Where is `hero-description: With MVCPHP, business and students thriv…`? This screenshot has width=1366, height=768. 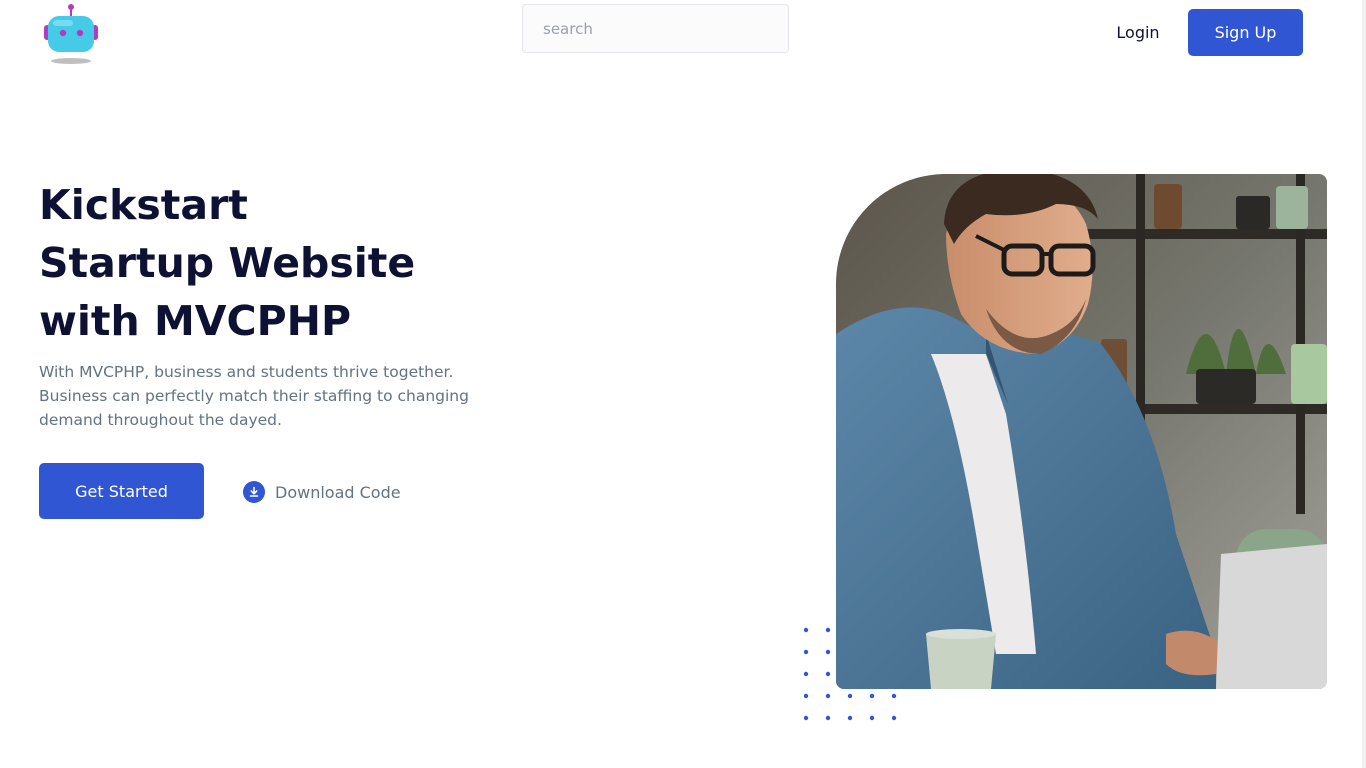 hero-description: With MVCPHP, business and students thriv… is located at coordinates (254, 396).